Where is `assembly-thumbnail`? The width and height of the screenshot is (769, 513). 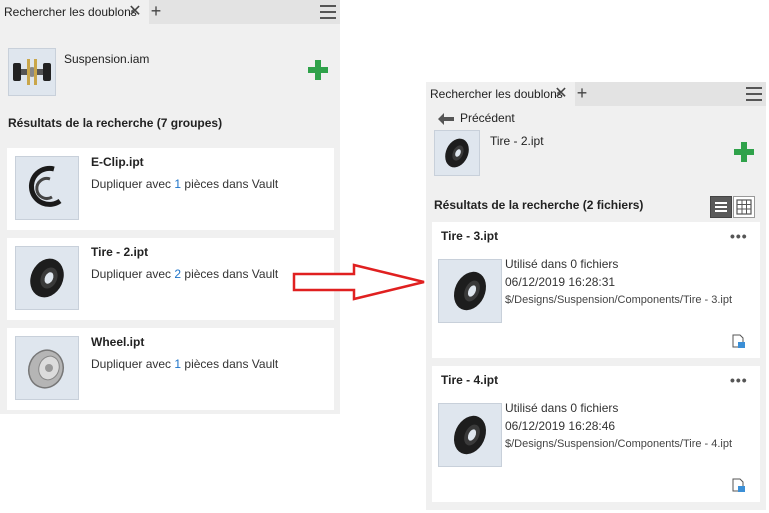
assembly-thumbnail is located at coordinates (32, 72).